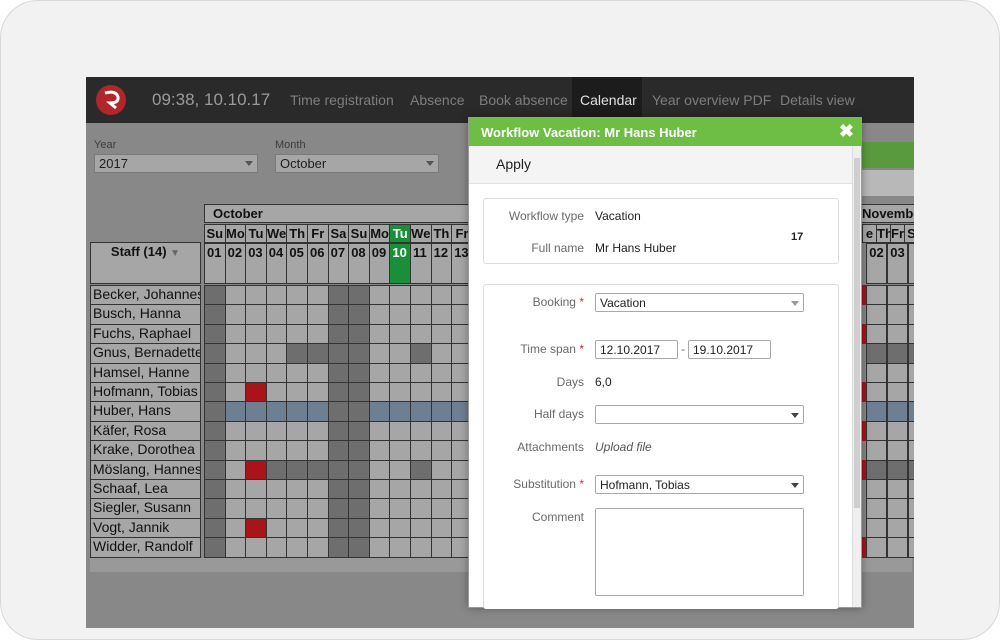  I want to click on substitution-select: Hofmann, Tobias, so click(699, 484).